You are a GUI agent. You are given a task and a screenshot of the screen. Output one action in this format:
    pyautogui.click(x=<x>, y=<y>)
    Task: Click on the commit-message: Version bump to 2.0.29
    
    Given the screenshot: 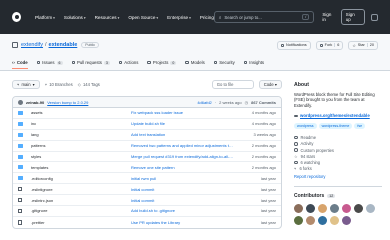 What is the action you would take?
    pyautogui.click(x=67, y=102)
    